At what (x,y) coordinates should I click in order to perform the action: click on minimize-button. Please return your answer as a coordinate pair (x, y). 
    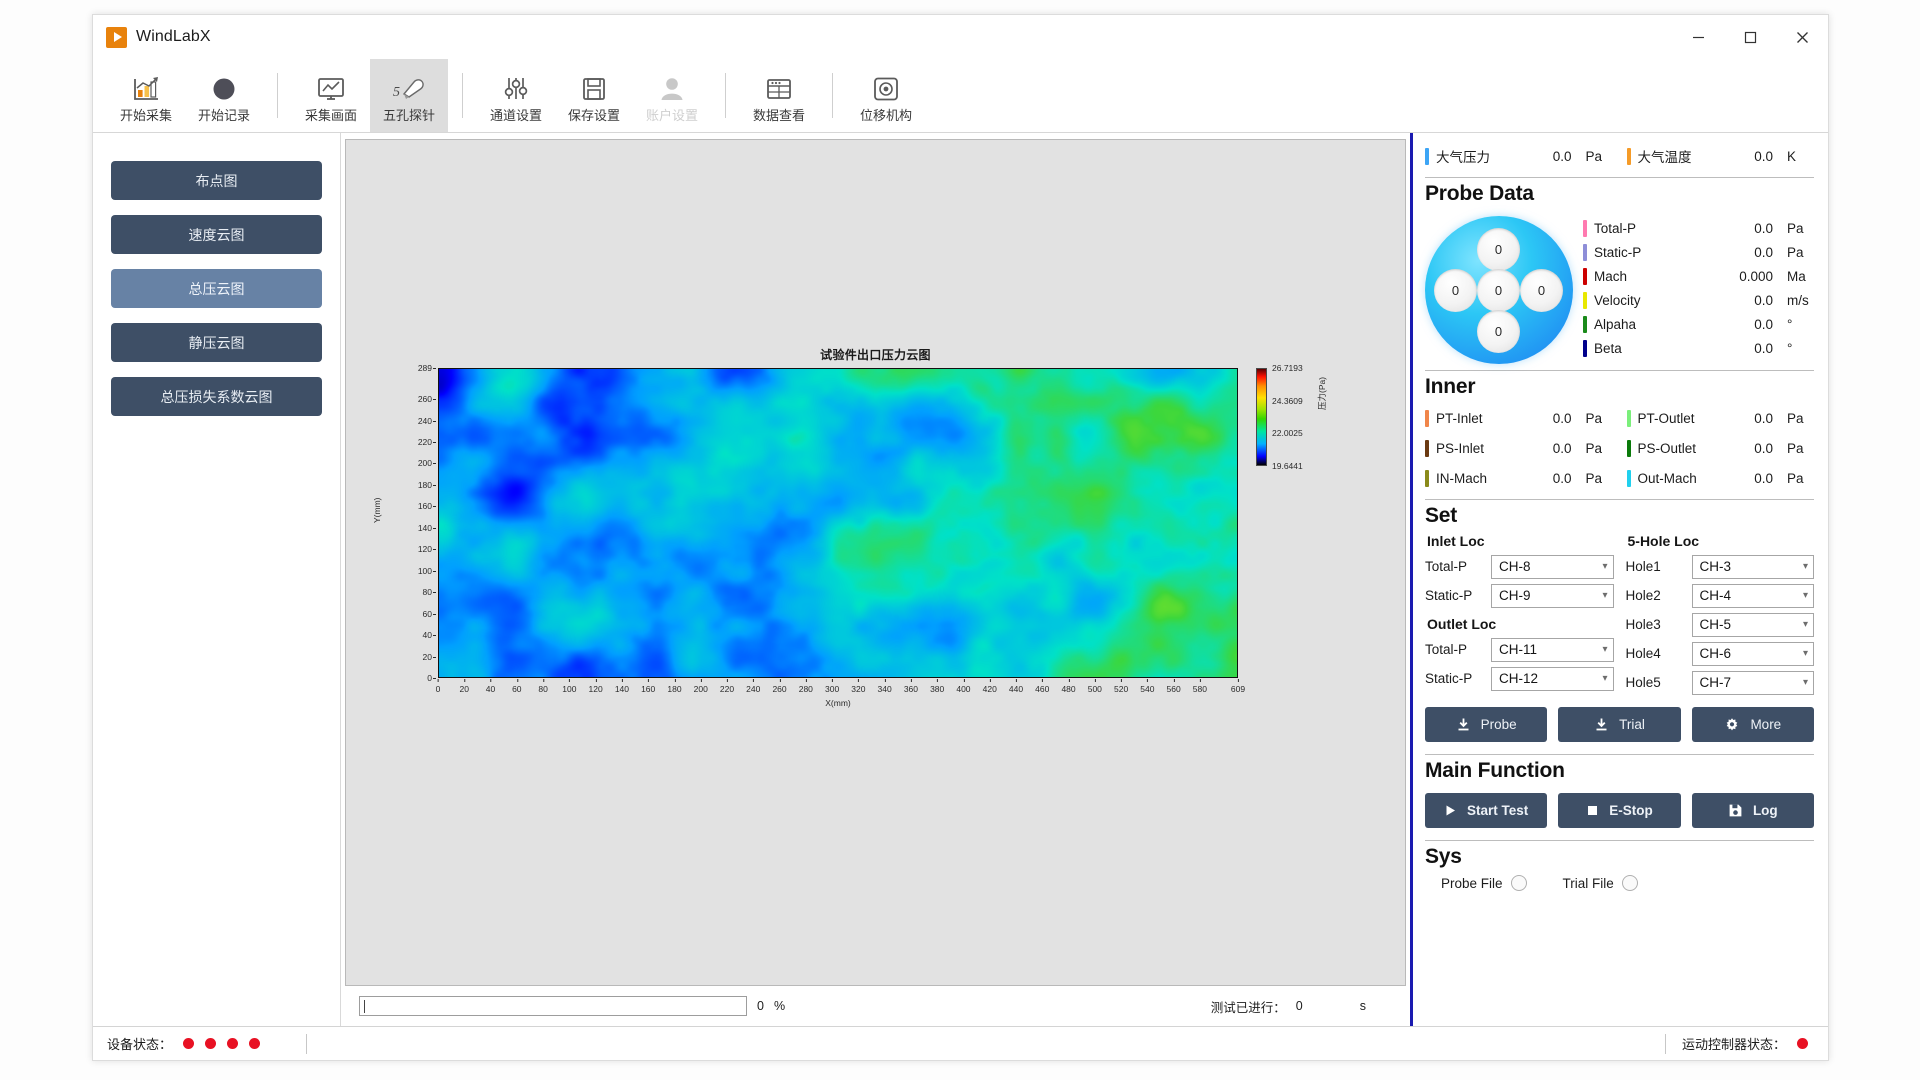
    Looking at the image, I should click on (1698, 37).